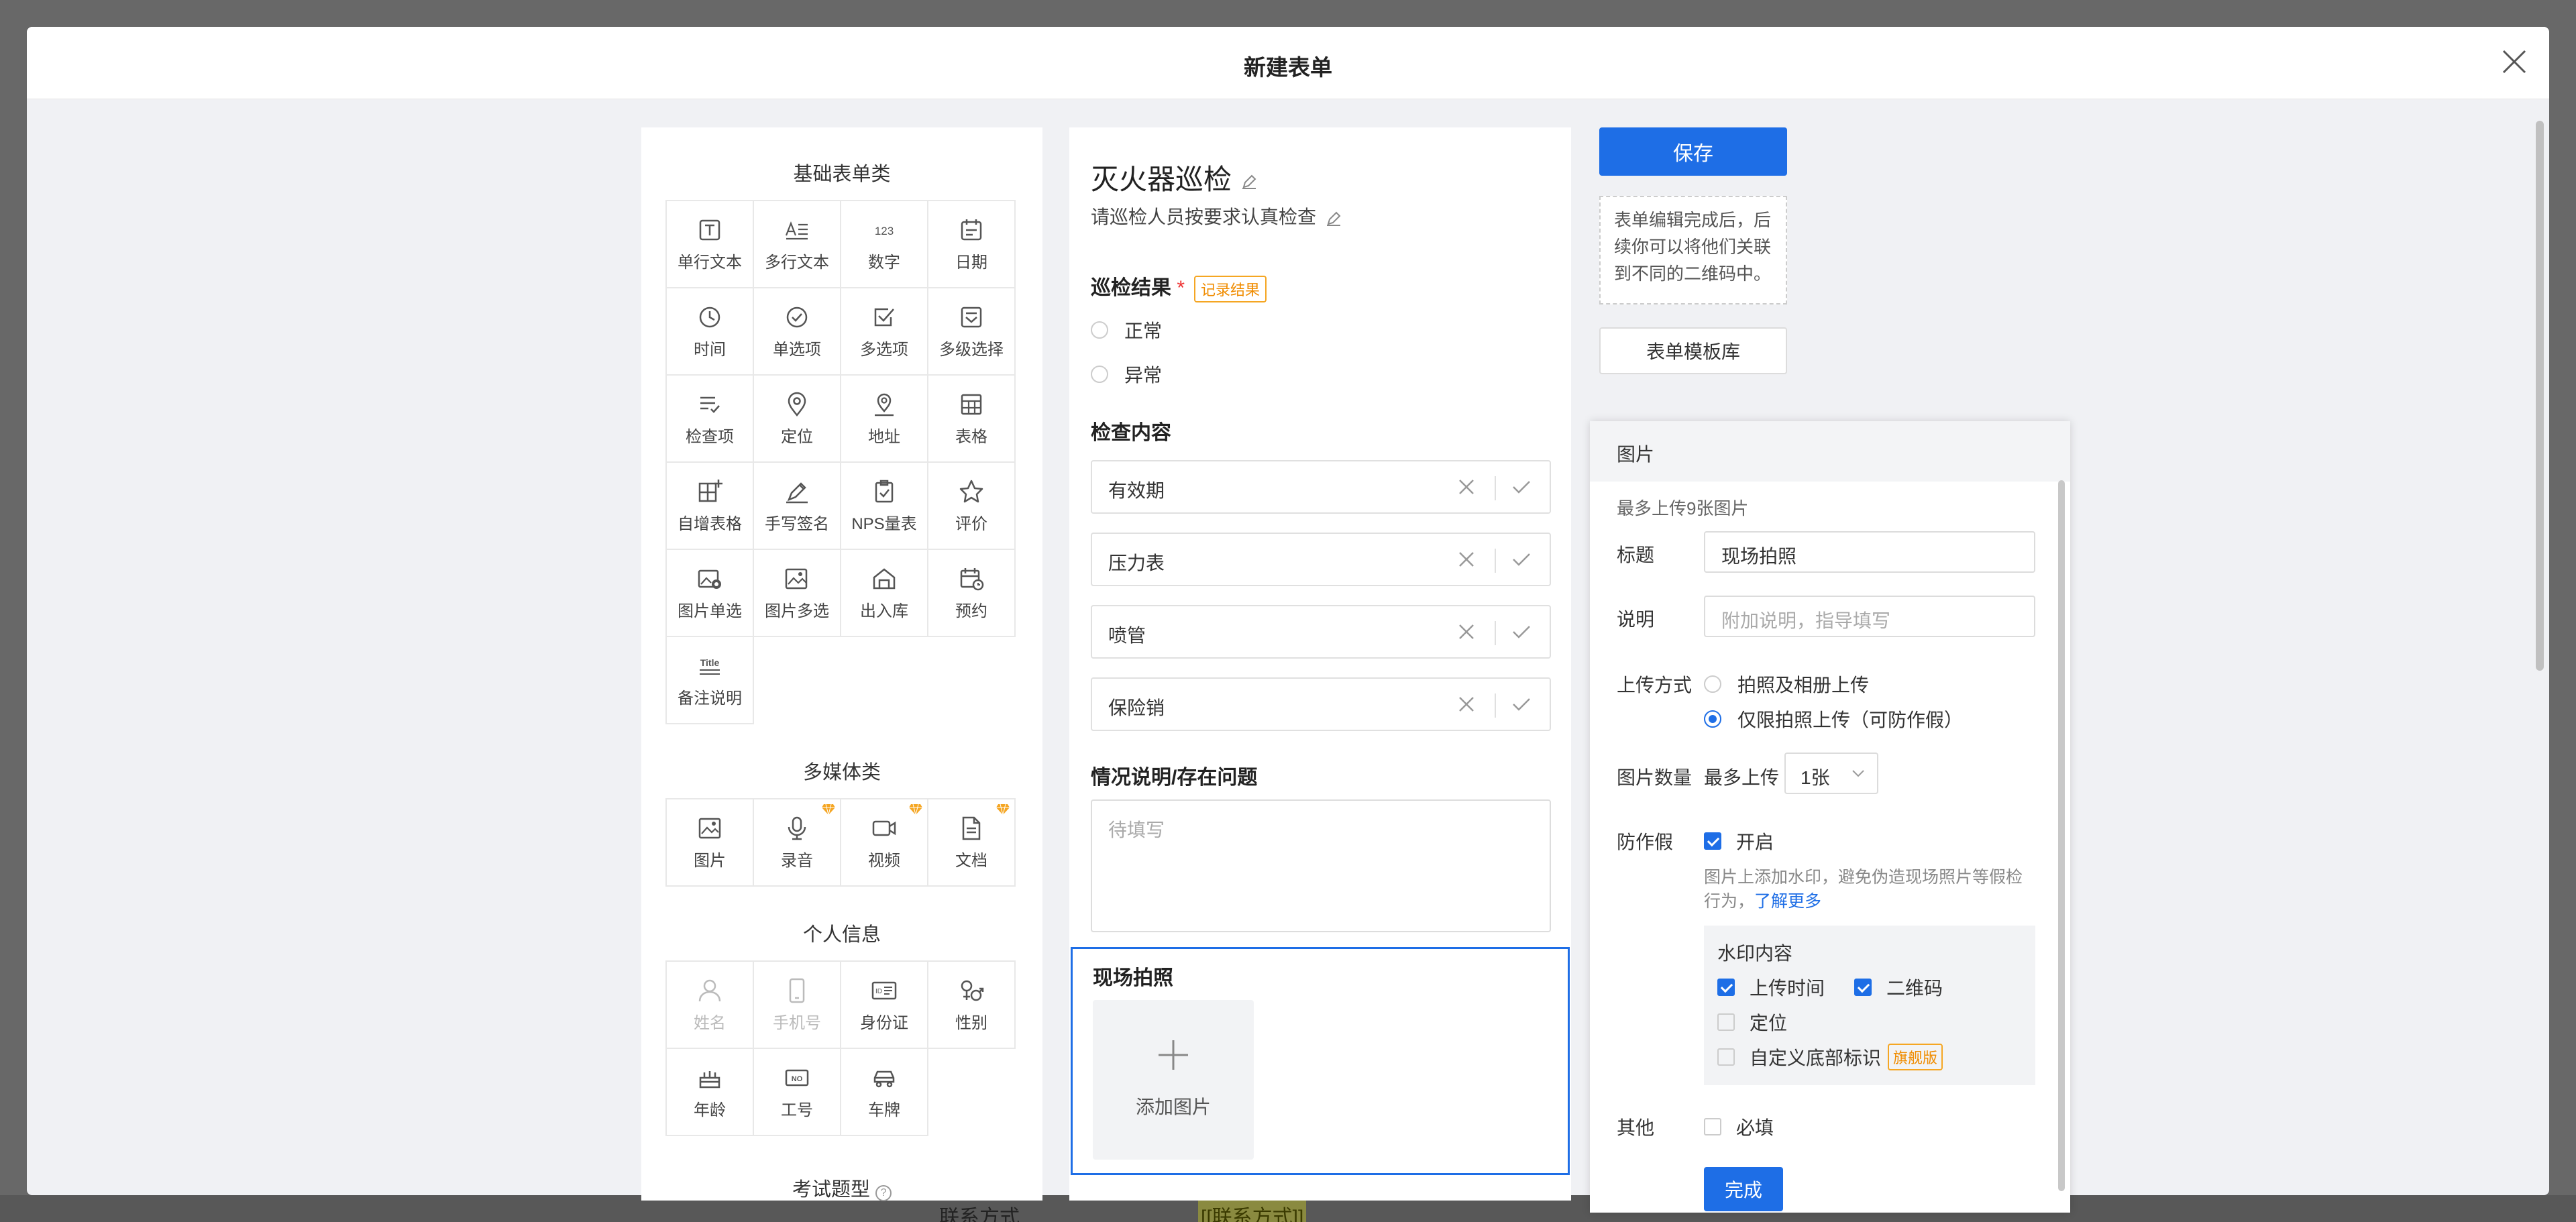 Image resolution: width=2576 pixels, height=1222 pixels. Describe the element at coordinates (710, 404) in the screenshot. I see `checklist-icon` at that location.